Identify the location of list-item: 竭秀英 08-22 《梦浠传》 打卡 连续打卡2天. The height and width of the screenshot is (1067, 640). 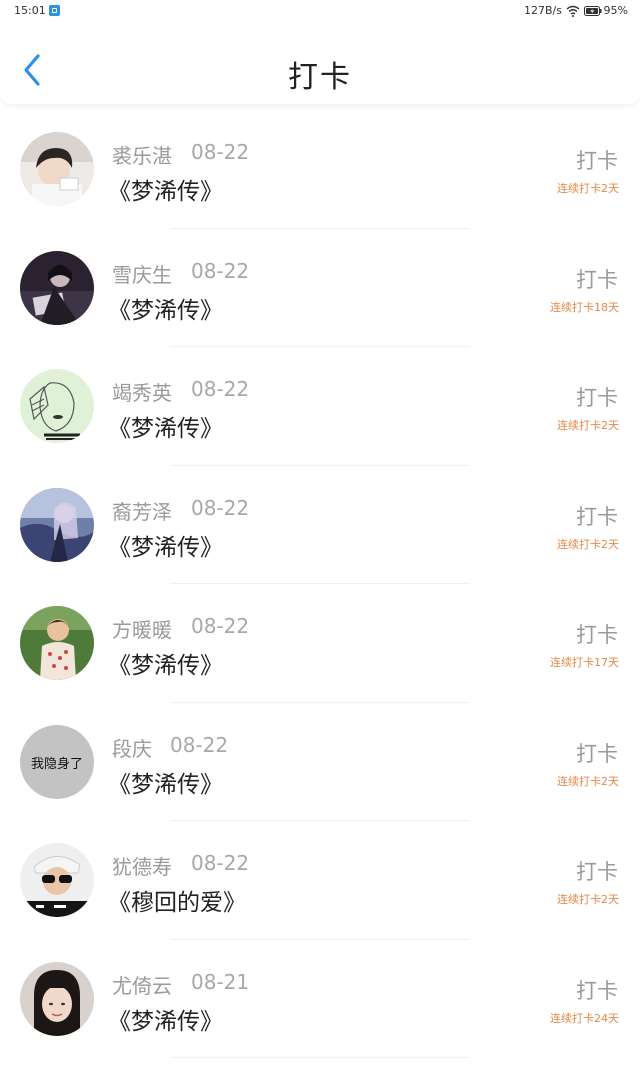
(320, 406).